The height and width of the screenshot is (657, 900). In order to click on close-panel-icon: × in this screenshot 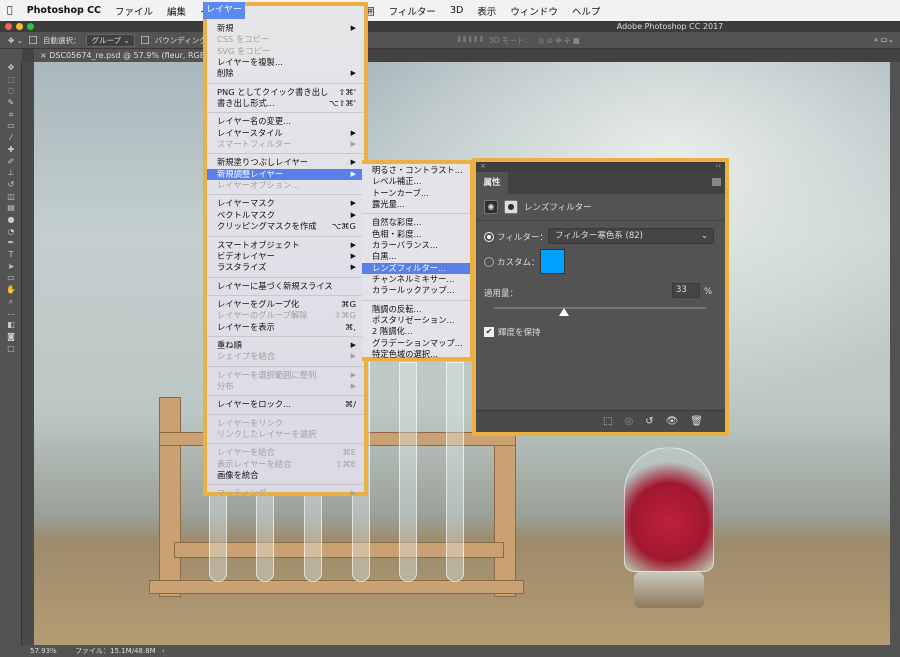, I will do `click(483, 167)`.